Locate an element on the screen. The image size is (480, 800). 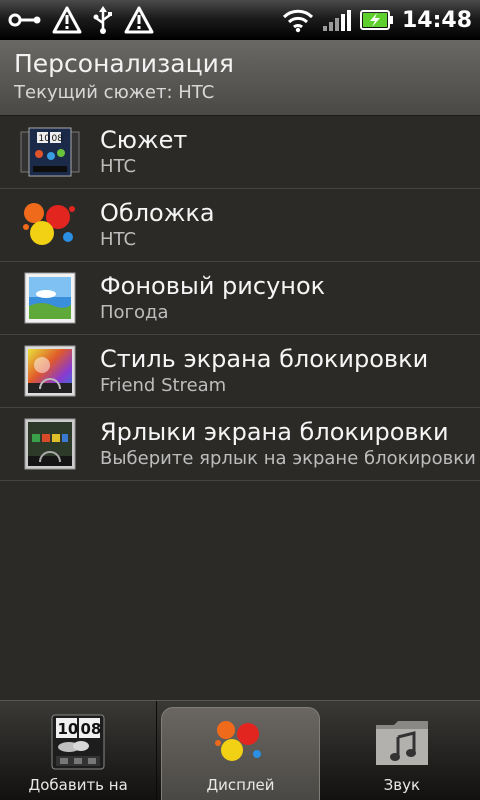
page-header: Персонализация Текущий сюжет: HTC is located at coordinates (240, 78).